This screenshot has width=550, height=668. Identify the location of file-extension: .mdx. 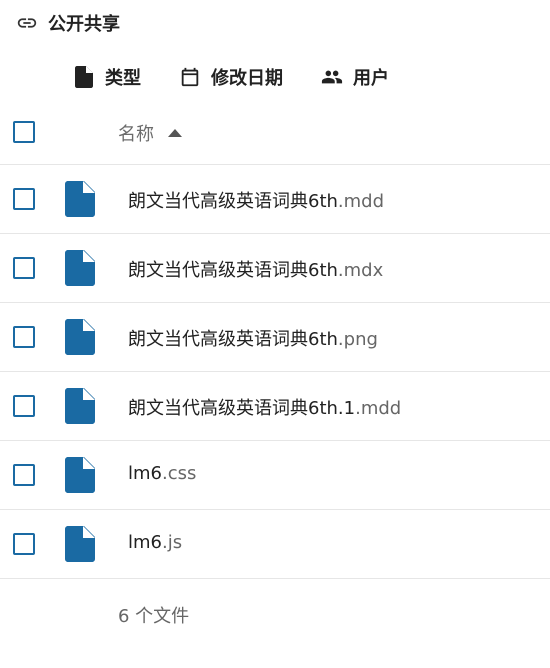
(360, 270).